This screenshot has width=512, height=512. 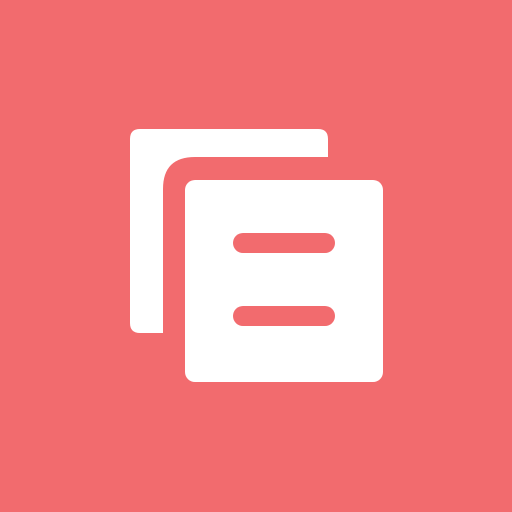 I want to click on page-line-bottom, so click(x=284, y=316).